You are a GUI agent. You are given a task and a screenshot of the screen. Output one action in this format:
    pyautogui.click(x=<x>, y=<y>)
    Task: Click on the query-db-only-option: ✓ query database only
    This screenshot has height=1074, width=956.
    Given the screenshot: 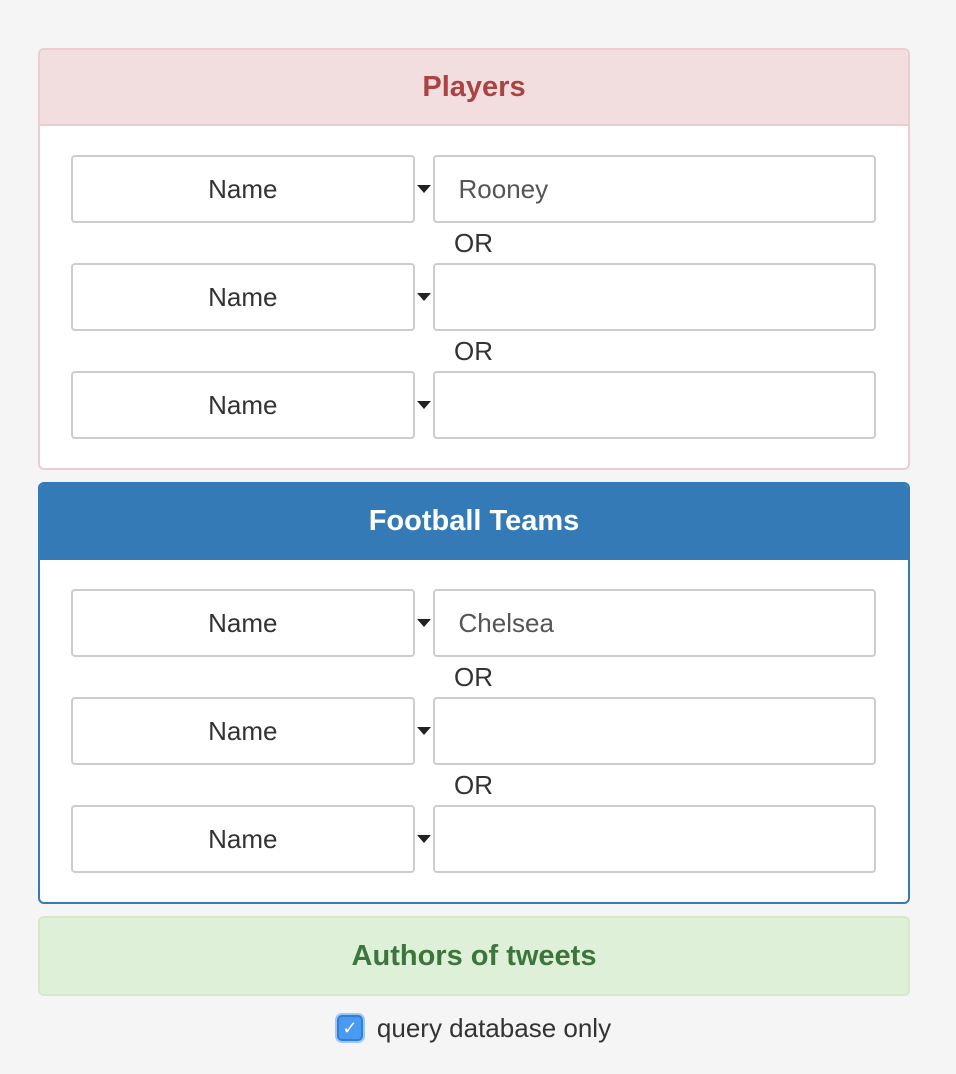 What is the action you would take?
    pyautogui.click(x=474, y=1028)
    